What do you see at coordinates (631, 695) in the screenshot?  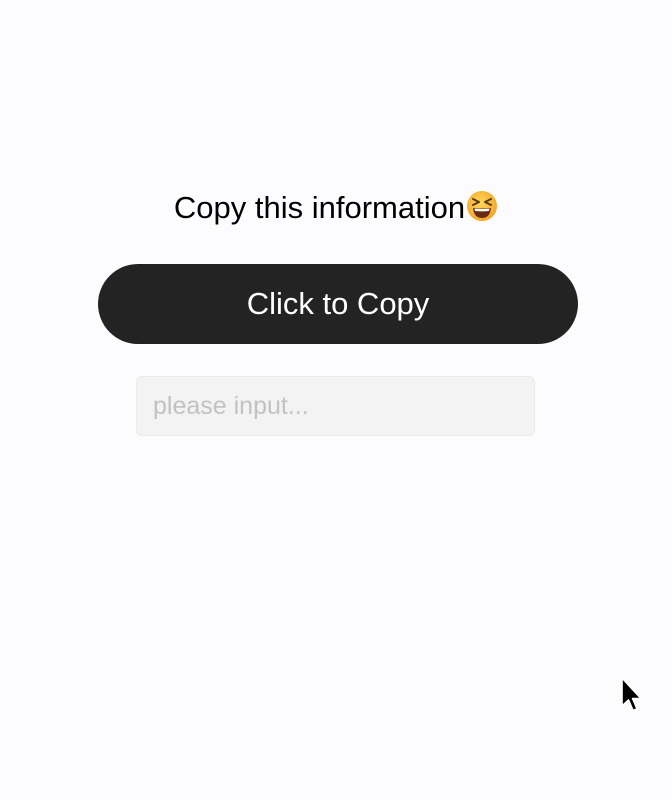 I see `mouse-pointer-icon` at bounding box center [631, 695].